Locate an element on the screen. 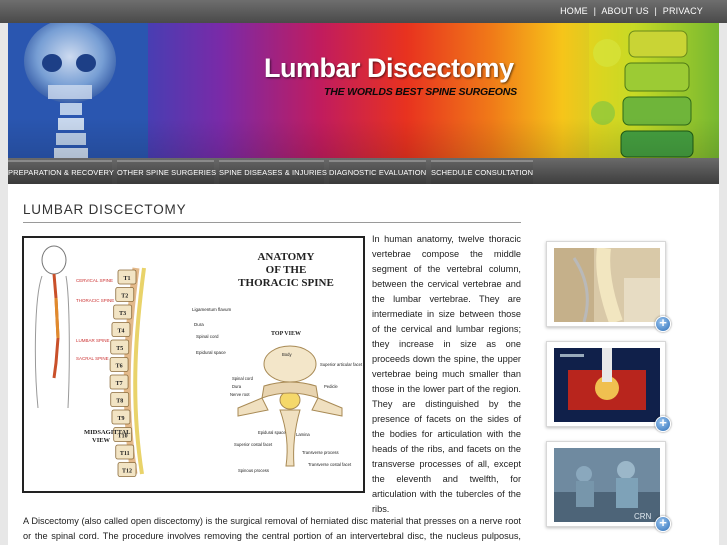  operating-room-image: CRN is located at coordinates (607, 485).